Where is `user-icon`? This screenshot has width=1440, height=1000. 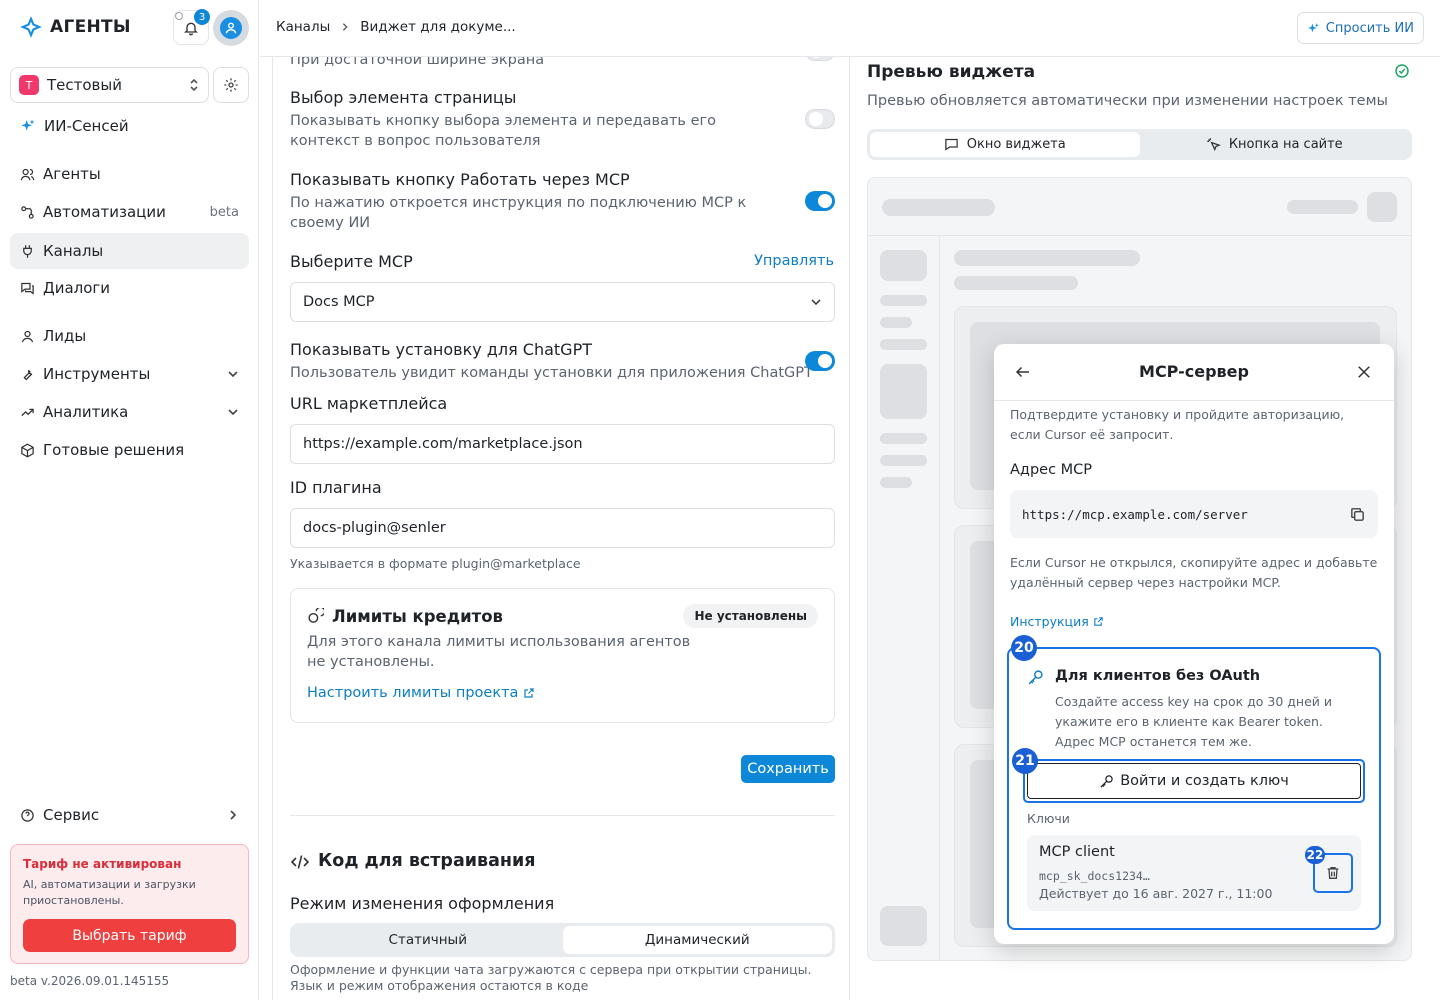 user-icon is located at coordinates (231, 28).